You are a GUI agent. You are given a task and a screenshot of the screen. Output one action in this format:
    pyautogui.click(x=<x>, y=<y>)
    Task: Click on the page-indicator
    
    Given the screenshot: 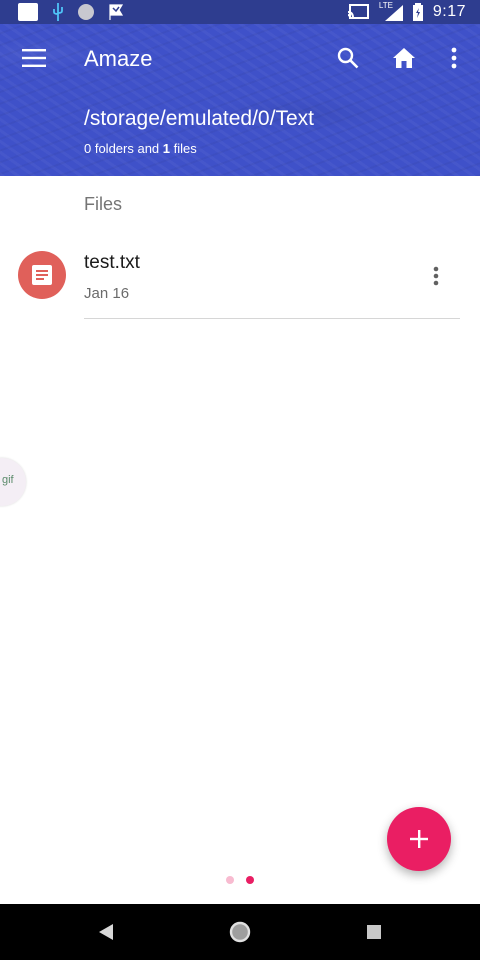 What is the action you would take?
    pyautogui.click(x=240, y=880)
    